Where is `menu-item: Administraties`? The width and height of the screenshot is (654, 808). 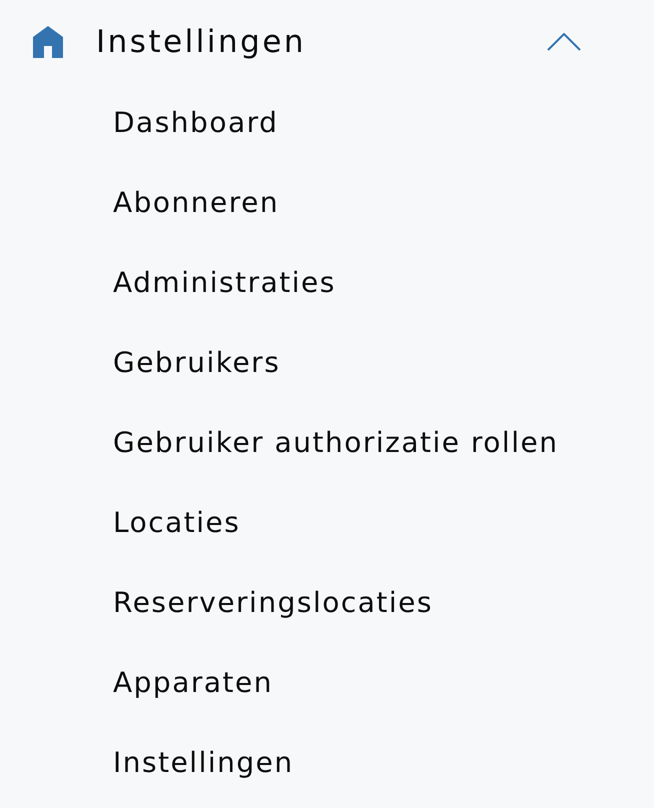 menu-item: Administraties is located at coordinates (224, 283).